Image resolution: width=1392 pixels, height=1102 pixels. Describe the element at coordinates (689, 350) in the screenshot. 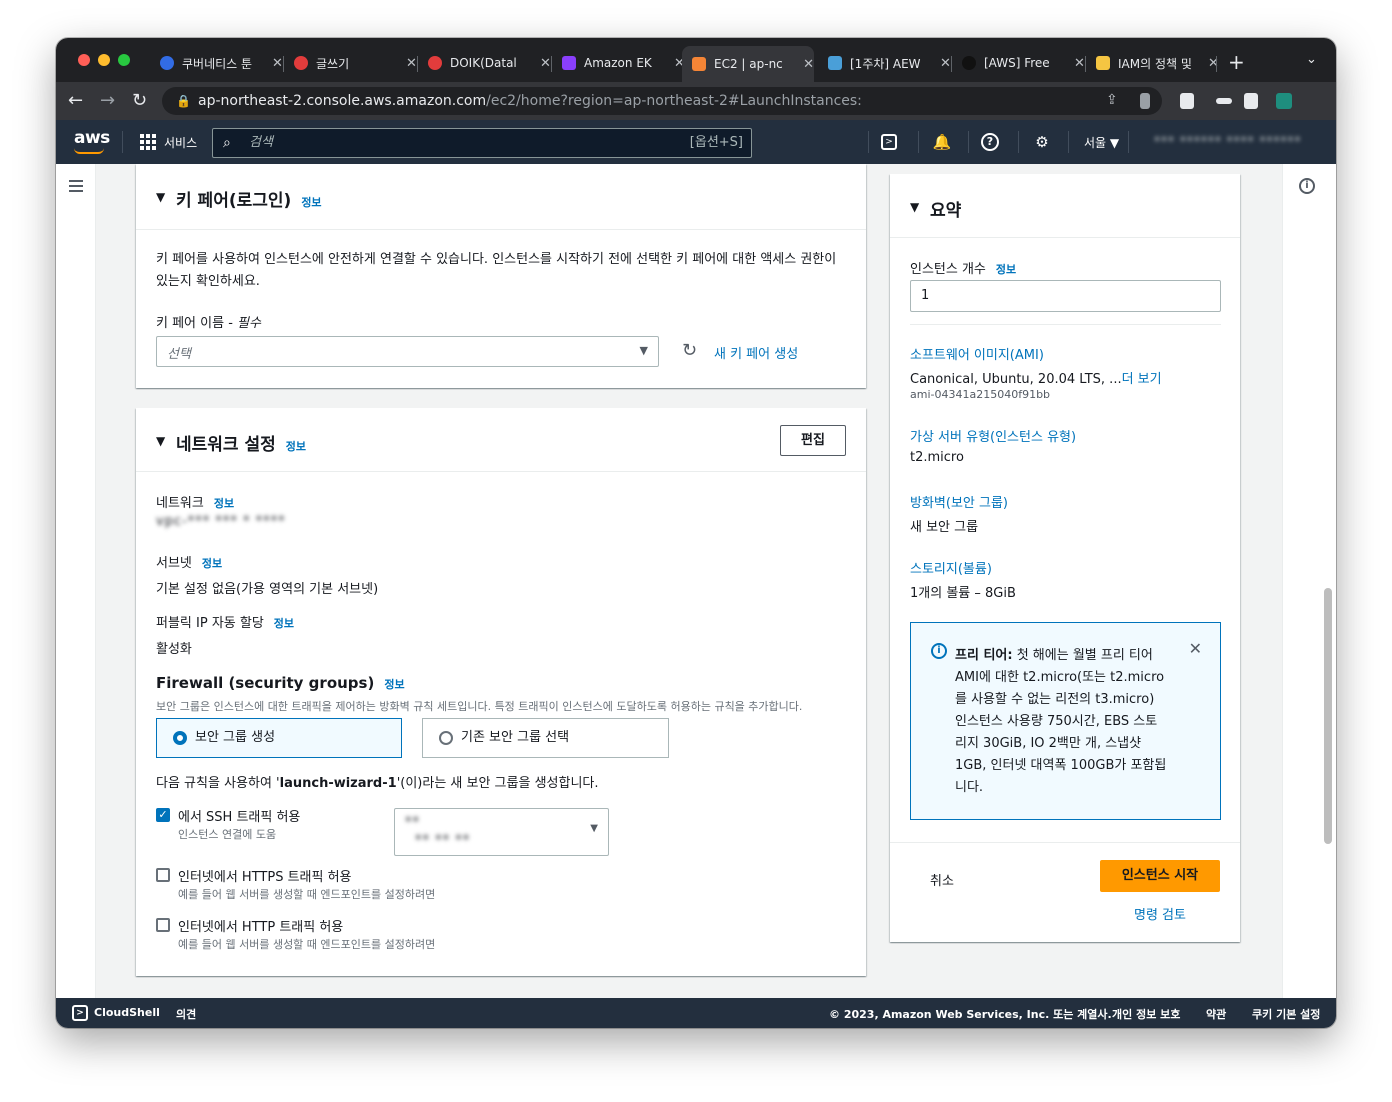

I see `refresh-icon: ↻` at that location.